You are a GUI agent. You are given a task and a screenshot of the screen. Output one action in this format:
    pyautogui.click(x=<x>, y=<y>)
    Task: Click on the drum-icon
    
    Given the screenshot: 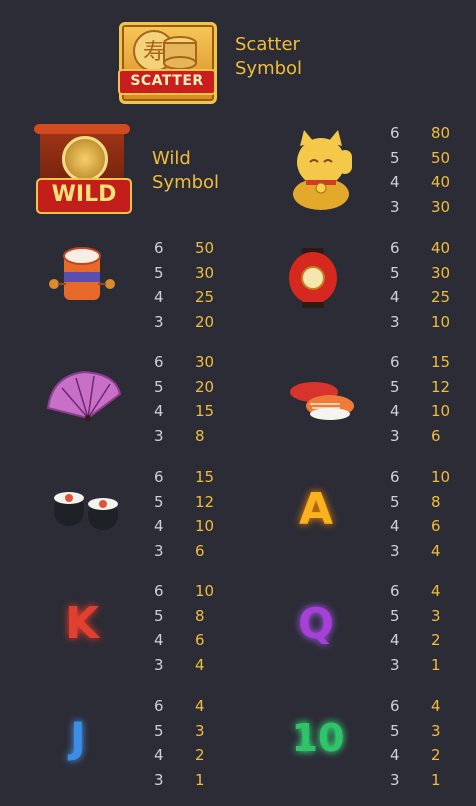 What is the action you would take?
    pyautogui.click(x=82, y=273)
    